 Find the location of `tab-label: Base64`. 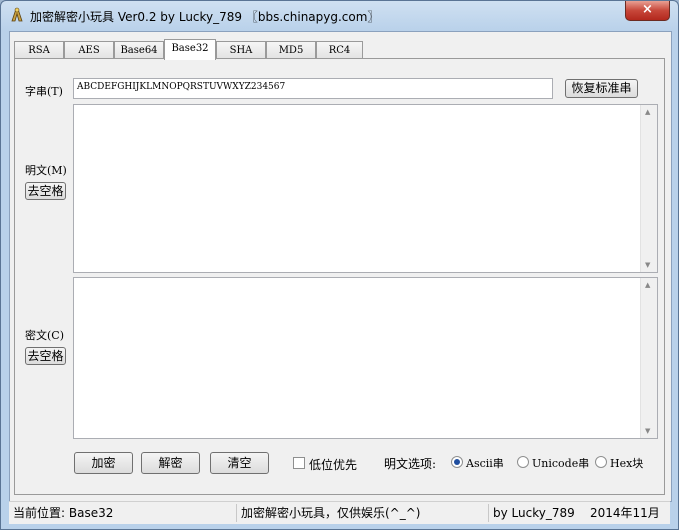

tab-label: Base64 is located at coordinates (139, 50).